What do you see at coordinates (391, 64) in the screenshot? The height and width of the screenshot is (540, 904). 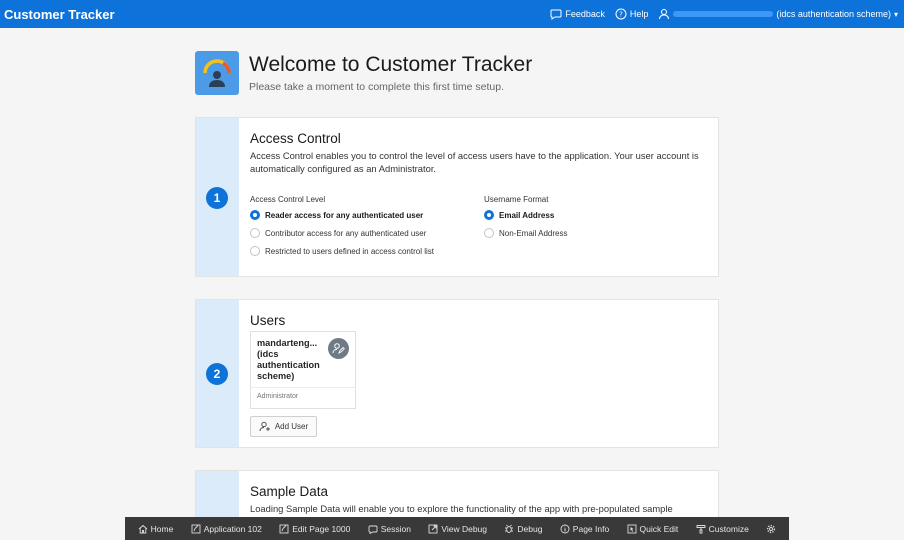 I see `page-title: Welcome to Customer Tracker` at bounding box center [391, 64].